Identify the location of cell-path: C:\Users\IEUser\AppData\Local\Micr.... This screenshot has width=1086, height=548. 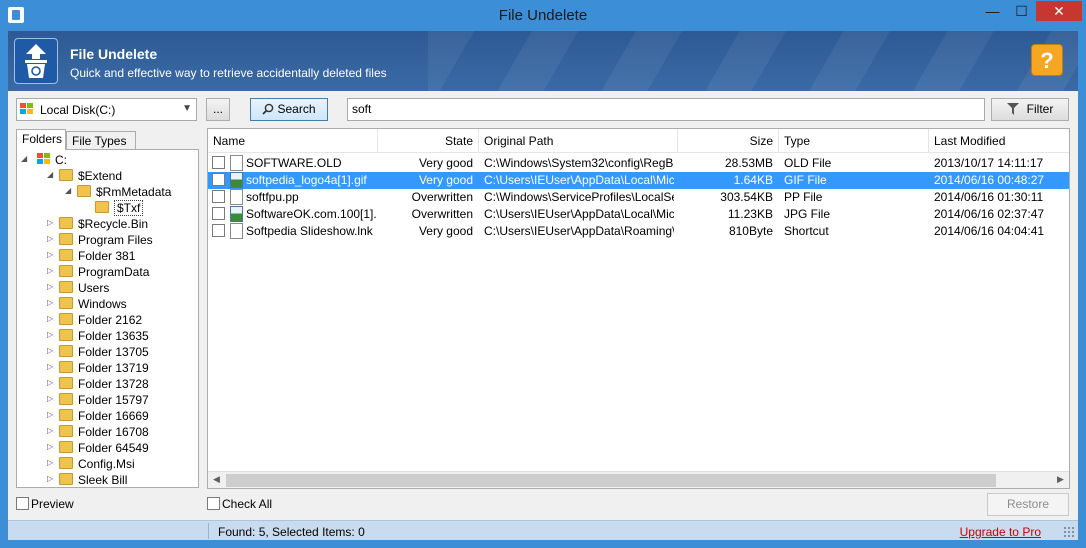
(579, 180).